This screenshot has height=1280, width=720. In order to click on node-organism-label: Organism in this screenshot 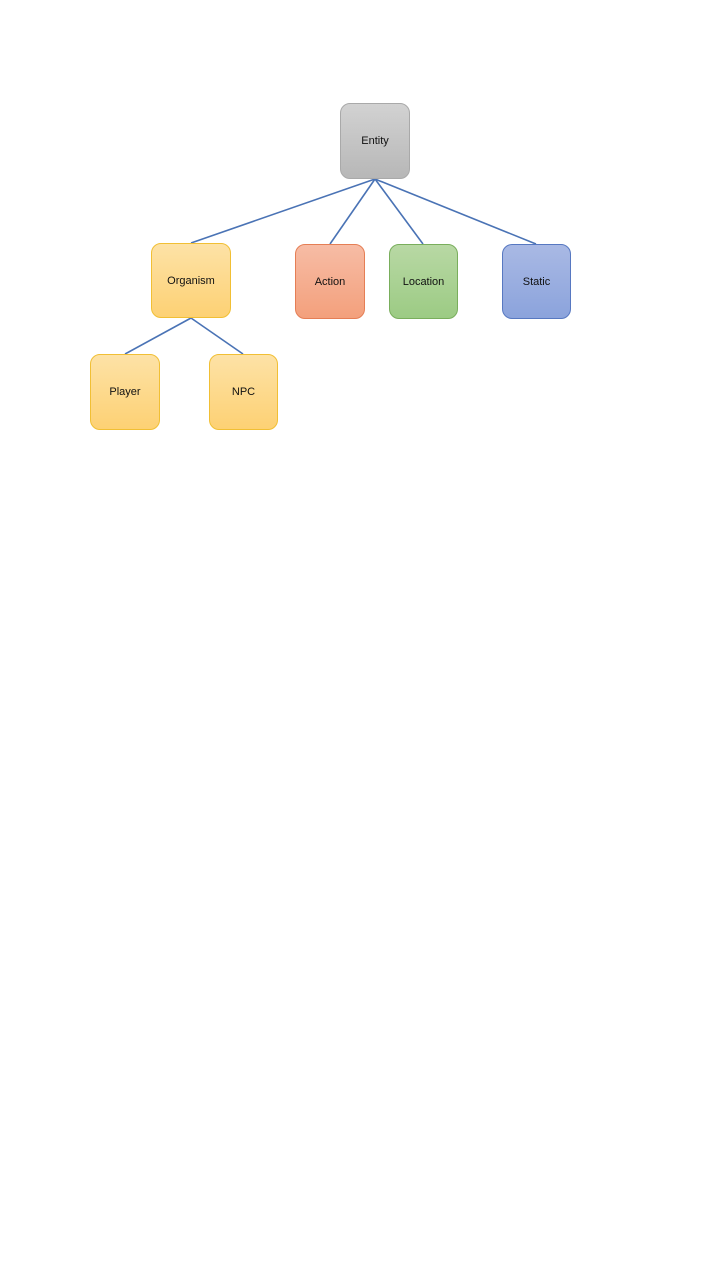, I will do `click(191, 280)`.